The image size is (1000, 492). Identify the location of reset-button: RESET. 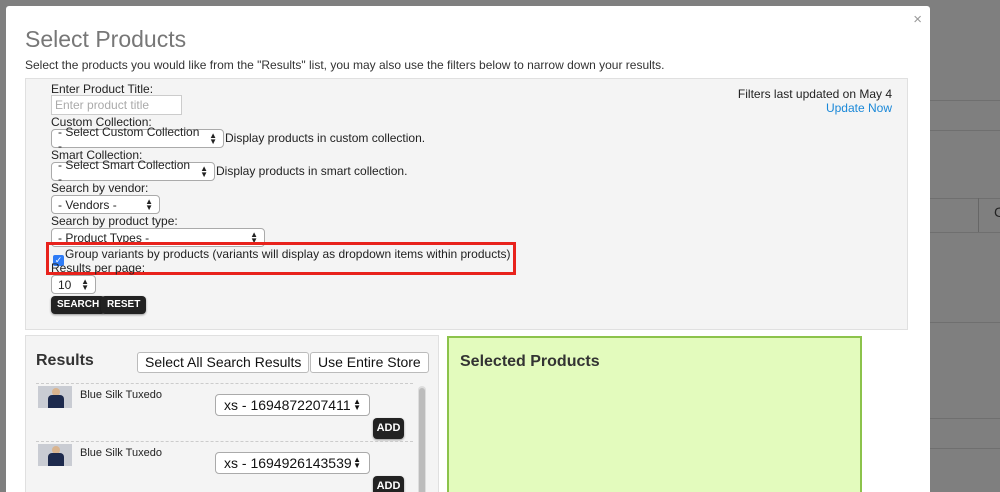
(124, 305).